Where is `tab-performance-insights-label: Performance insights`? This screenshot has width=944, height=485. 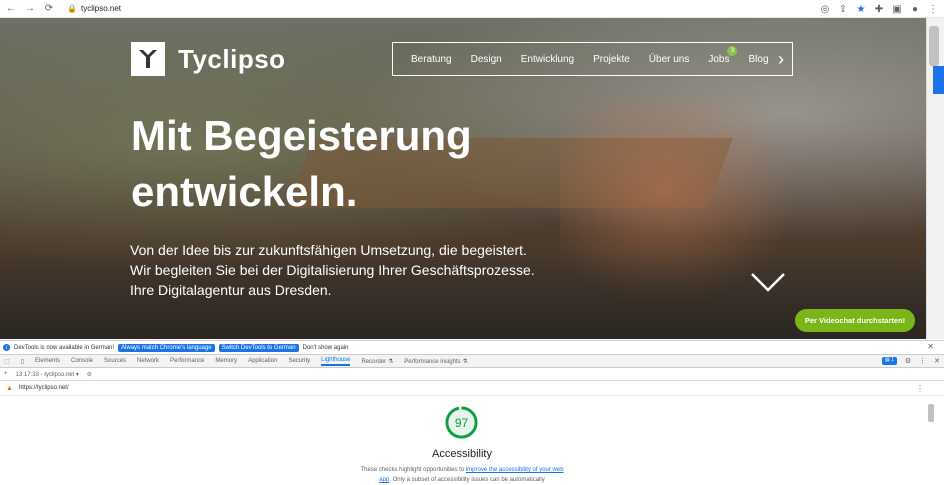
tab-performance-insights-label: Performance insights is located at coordinates (432, 361).